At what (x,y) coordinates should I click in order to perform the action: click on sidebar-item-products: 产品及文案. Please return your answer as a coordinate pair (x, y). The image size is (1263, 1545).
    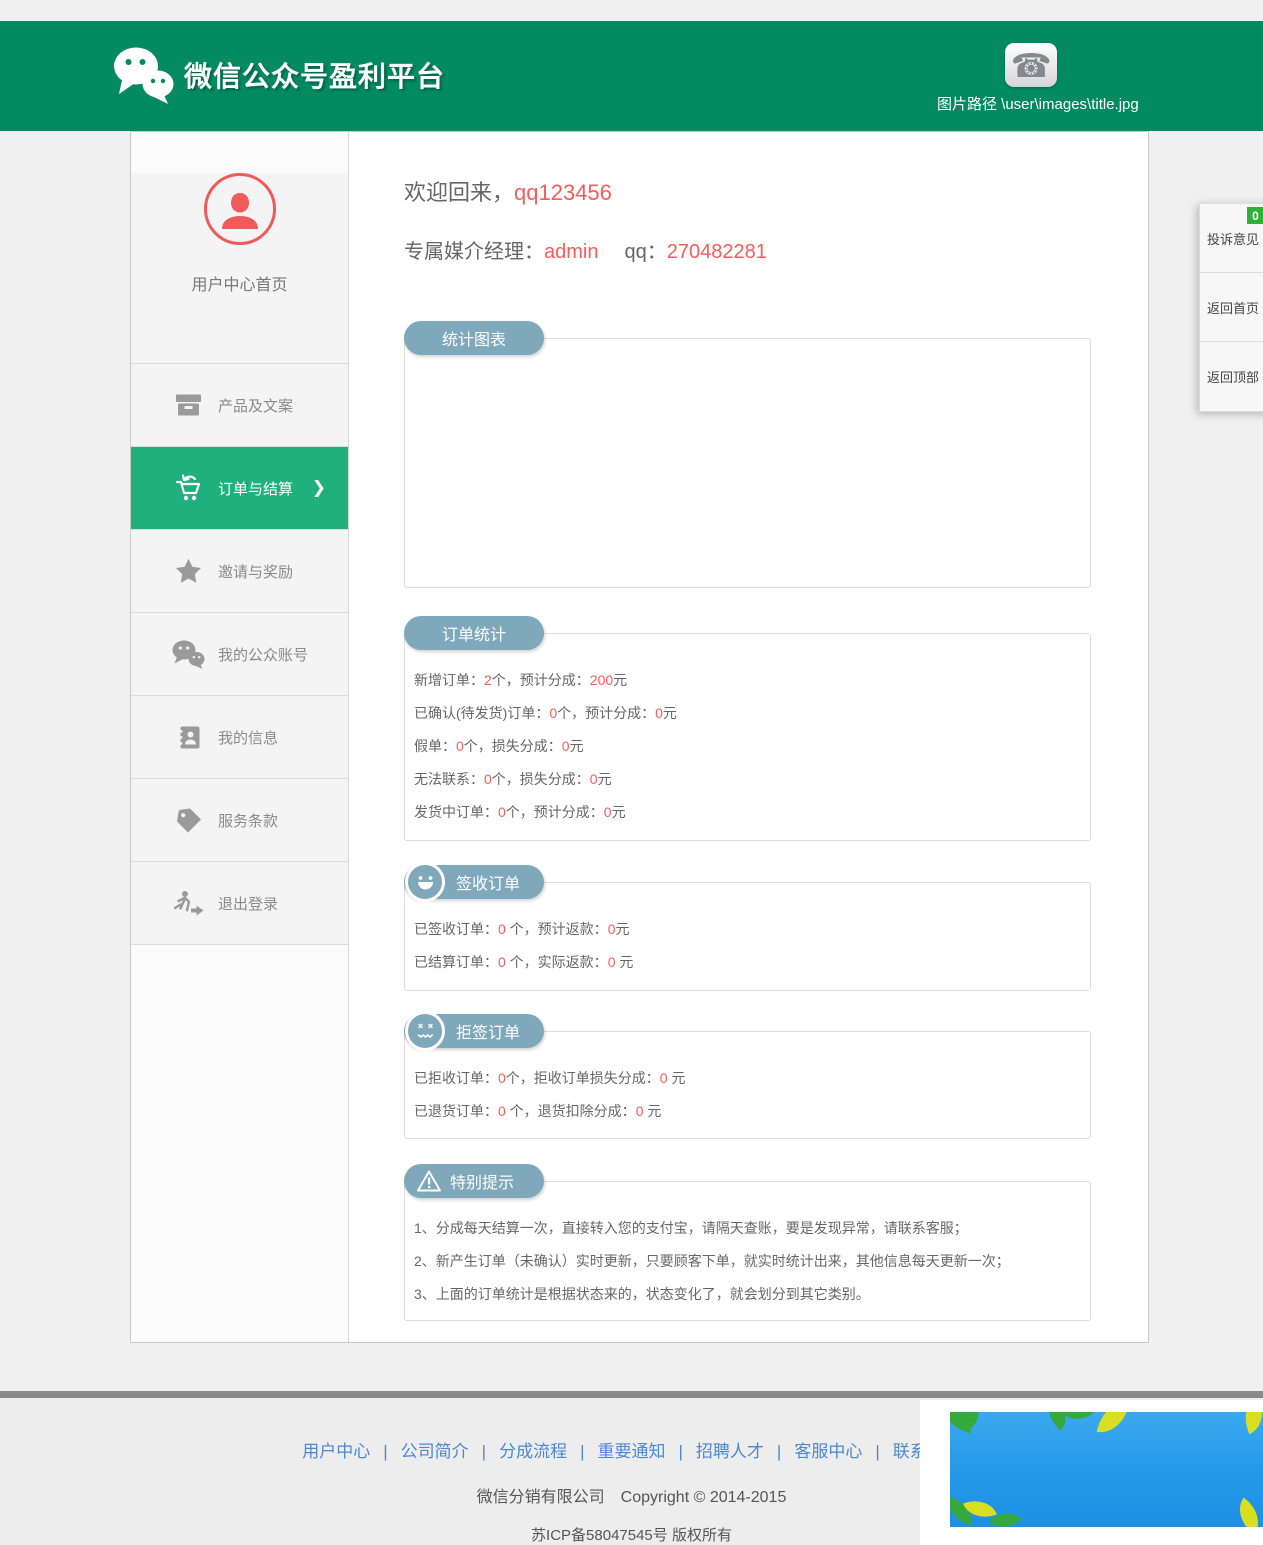
    Looking at the image, I should click on (239, 405).